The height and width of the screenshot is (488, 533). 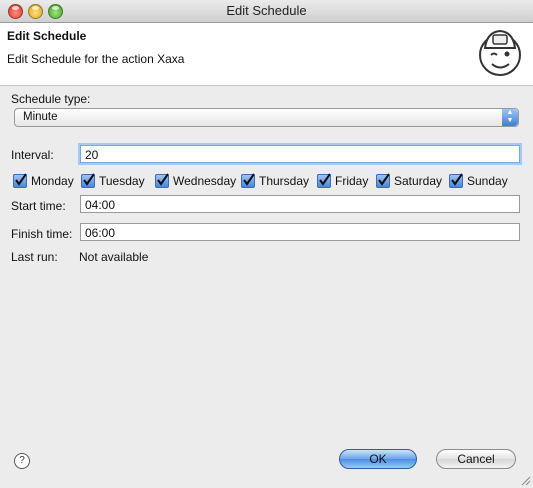 I want to click on start-time-label: Start time:, so click(x=38, y=206).